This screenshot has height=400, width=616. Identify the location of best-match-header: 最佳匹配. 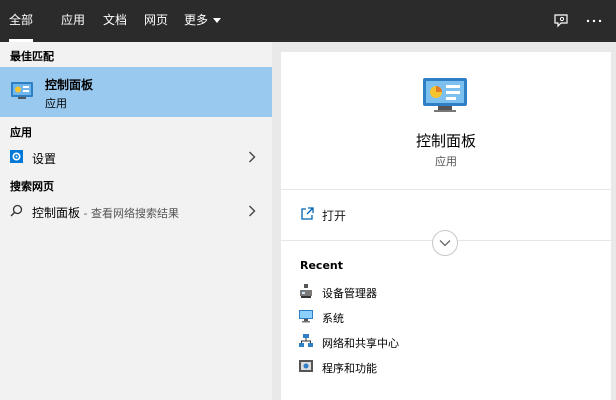
(32, 56).